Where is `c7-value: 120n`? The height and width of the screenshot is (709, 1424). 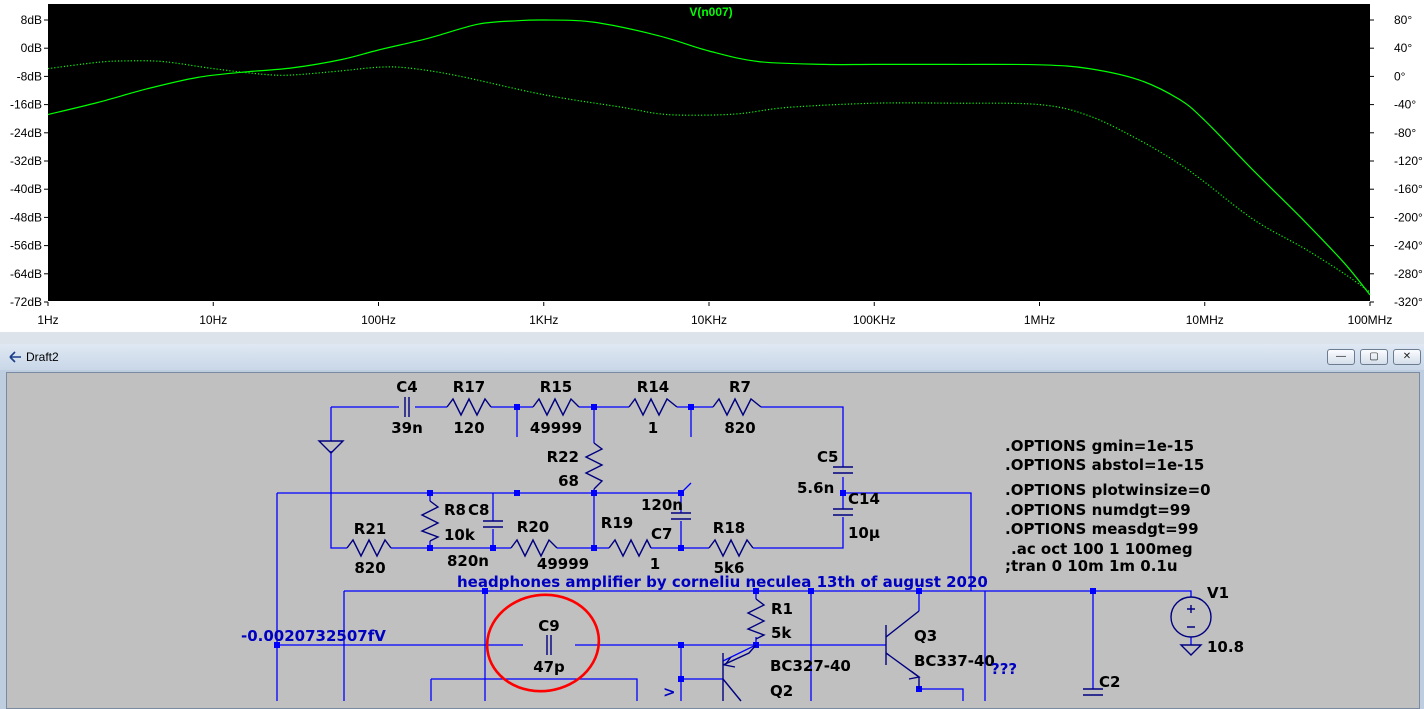 c7-value: 120n is located at coordinates (662, 505).